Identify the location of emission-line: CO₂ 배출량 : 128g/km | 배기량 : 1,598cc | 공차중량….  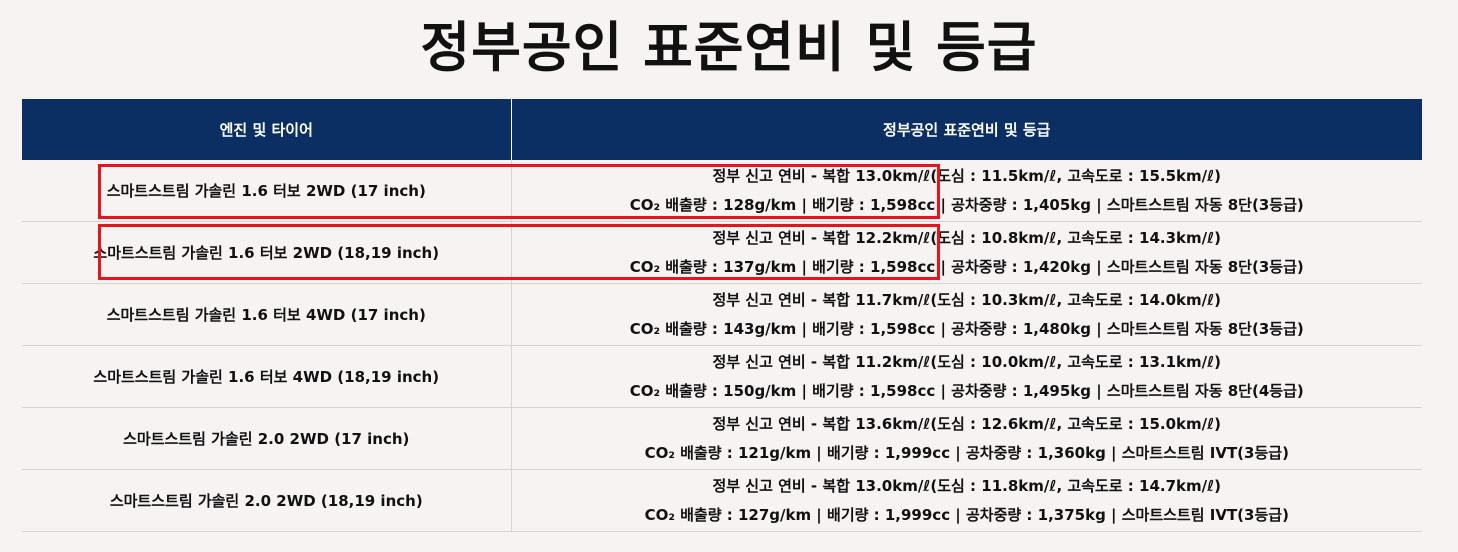
(966, 204).